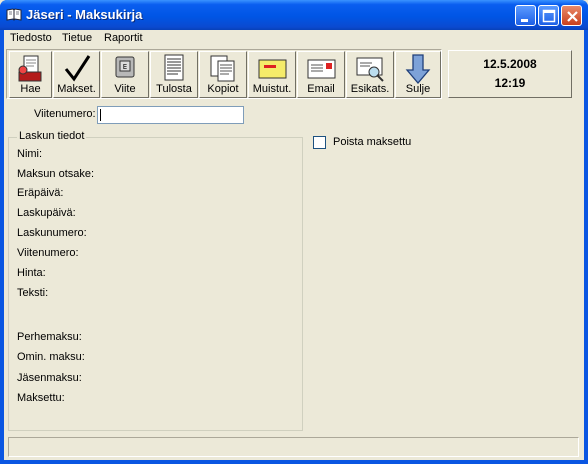 The height and width of the screenshot is (464, 588). I want to click on remove-paid-checkbox, so click(319, 142).